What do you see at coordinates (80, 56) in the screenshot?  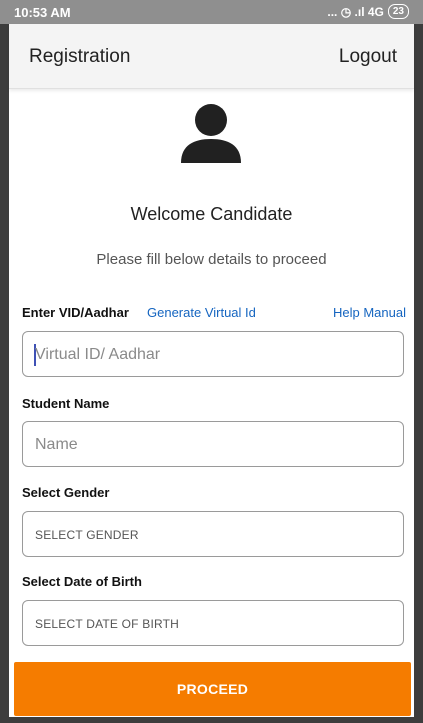 I see `app-bar-title: Registration` at bounding box center [80, 56].